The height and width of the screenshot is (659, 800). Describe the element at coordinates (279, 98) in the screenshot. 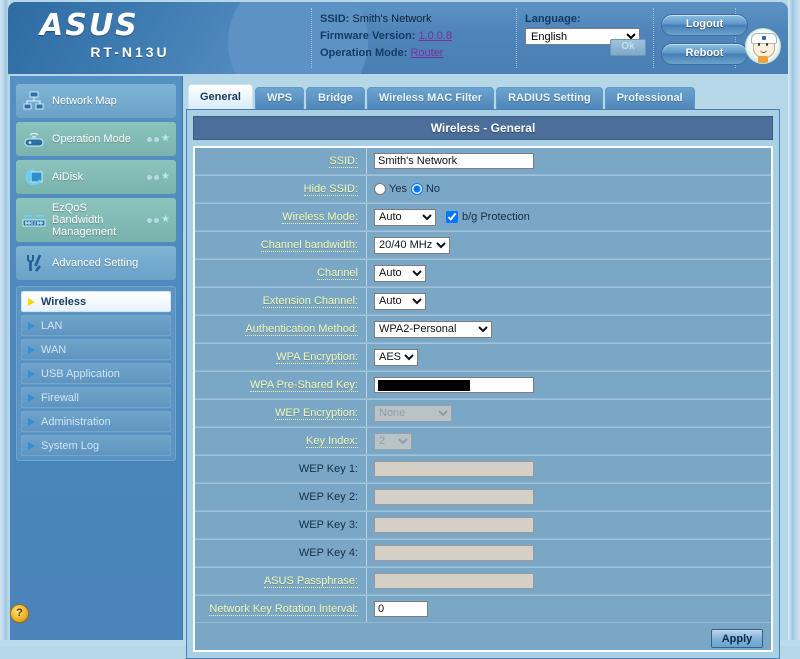

I see `tab-wps: WPS` at that location.